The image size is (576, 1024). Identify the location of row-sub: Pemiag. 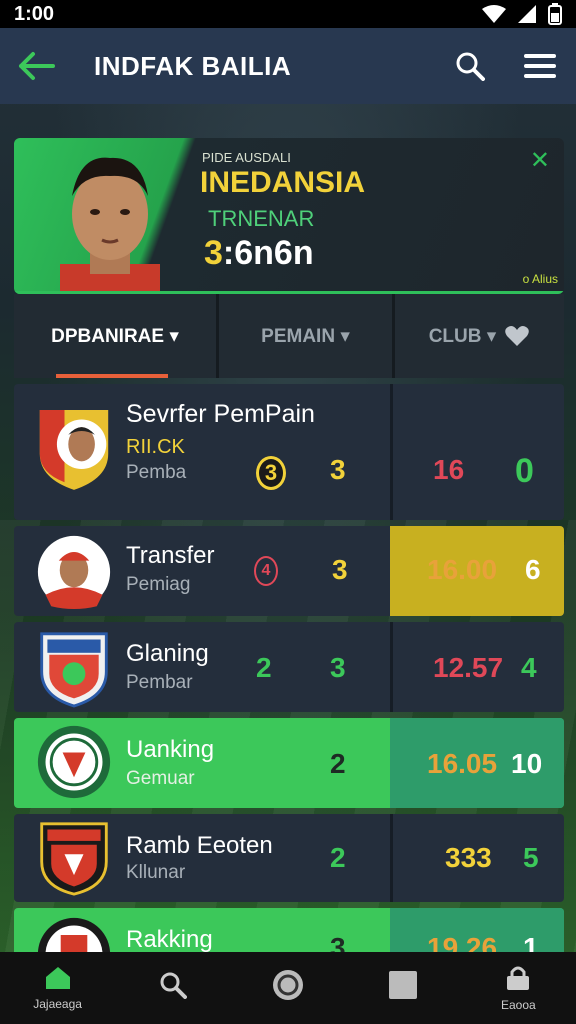
(158, 584).